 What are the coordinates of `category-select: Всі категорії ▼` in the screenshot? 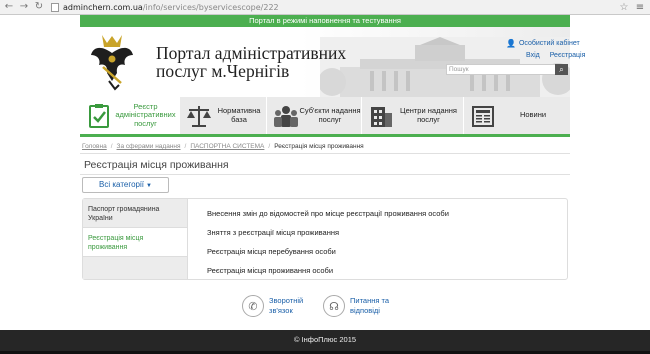 It's located at (125, 185).